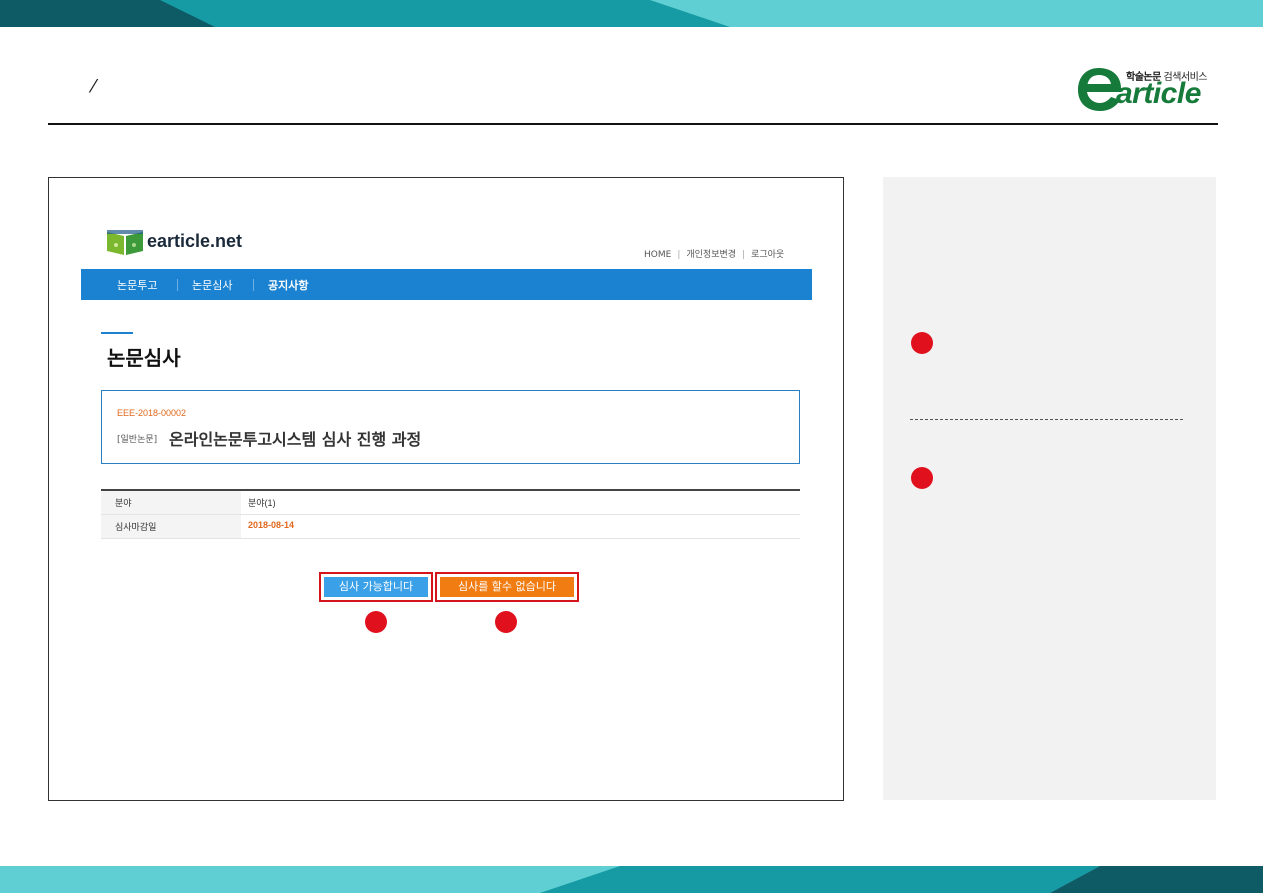 This screenshot has height=893, width=1263. Describe the element at coordinates (212, 285) in the screenshot. I see `nav-item-review: 논문심사` at that location.